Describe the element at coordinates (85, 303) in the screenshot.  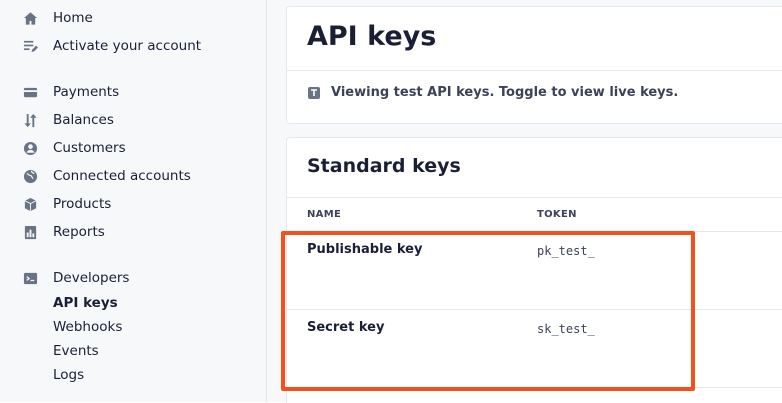
I see `sidebar-subitem-api-keys: API keys` at that location.